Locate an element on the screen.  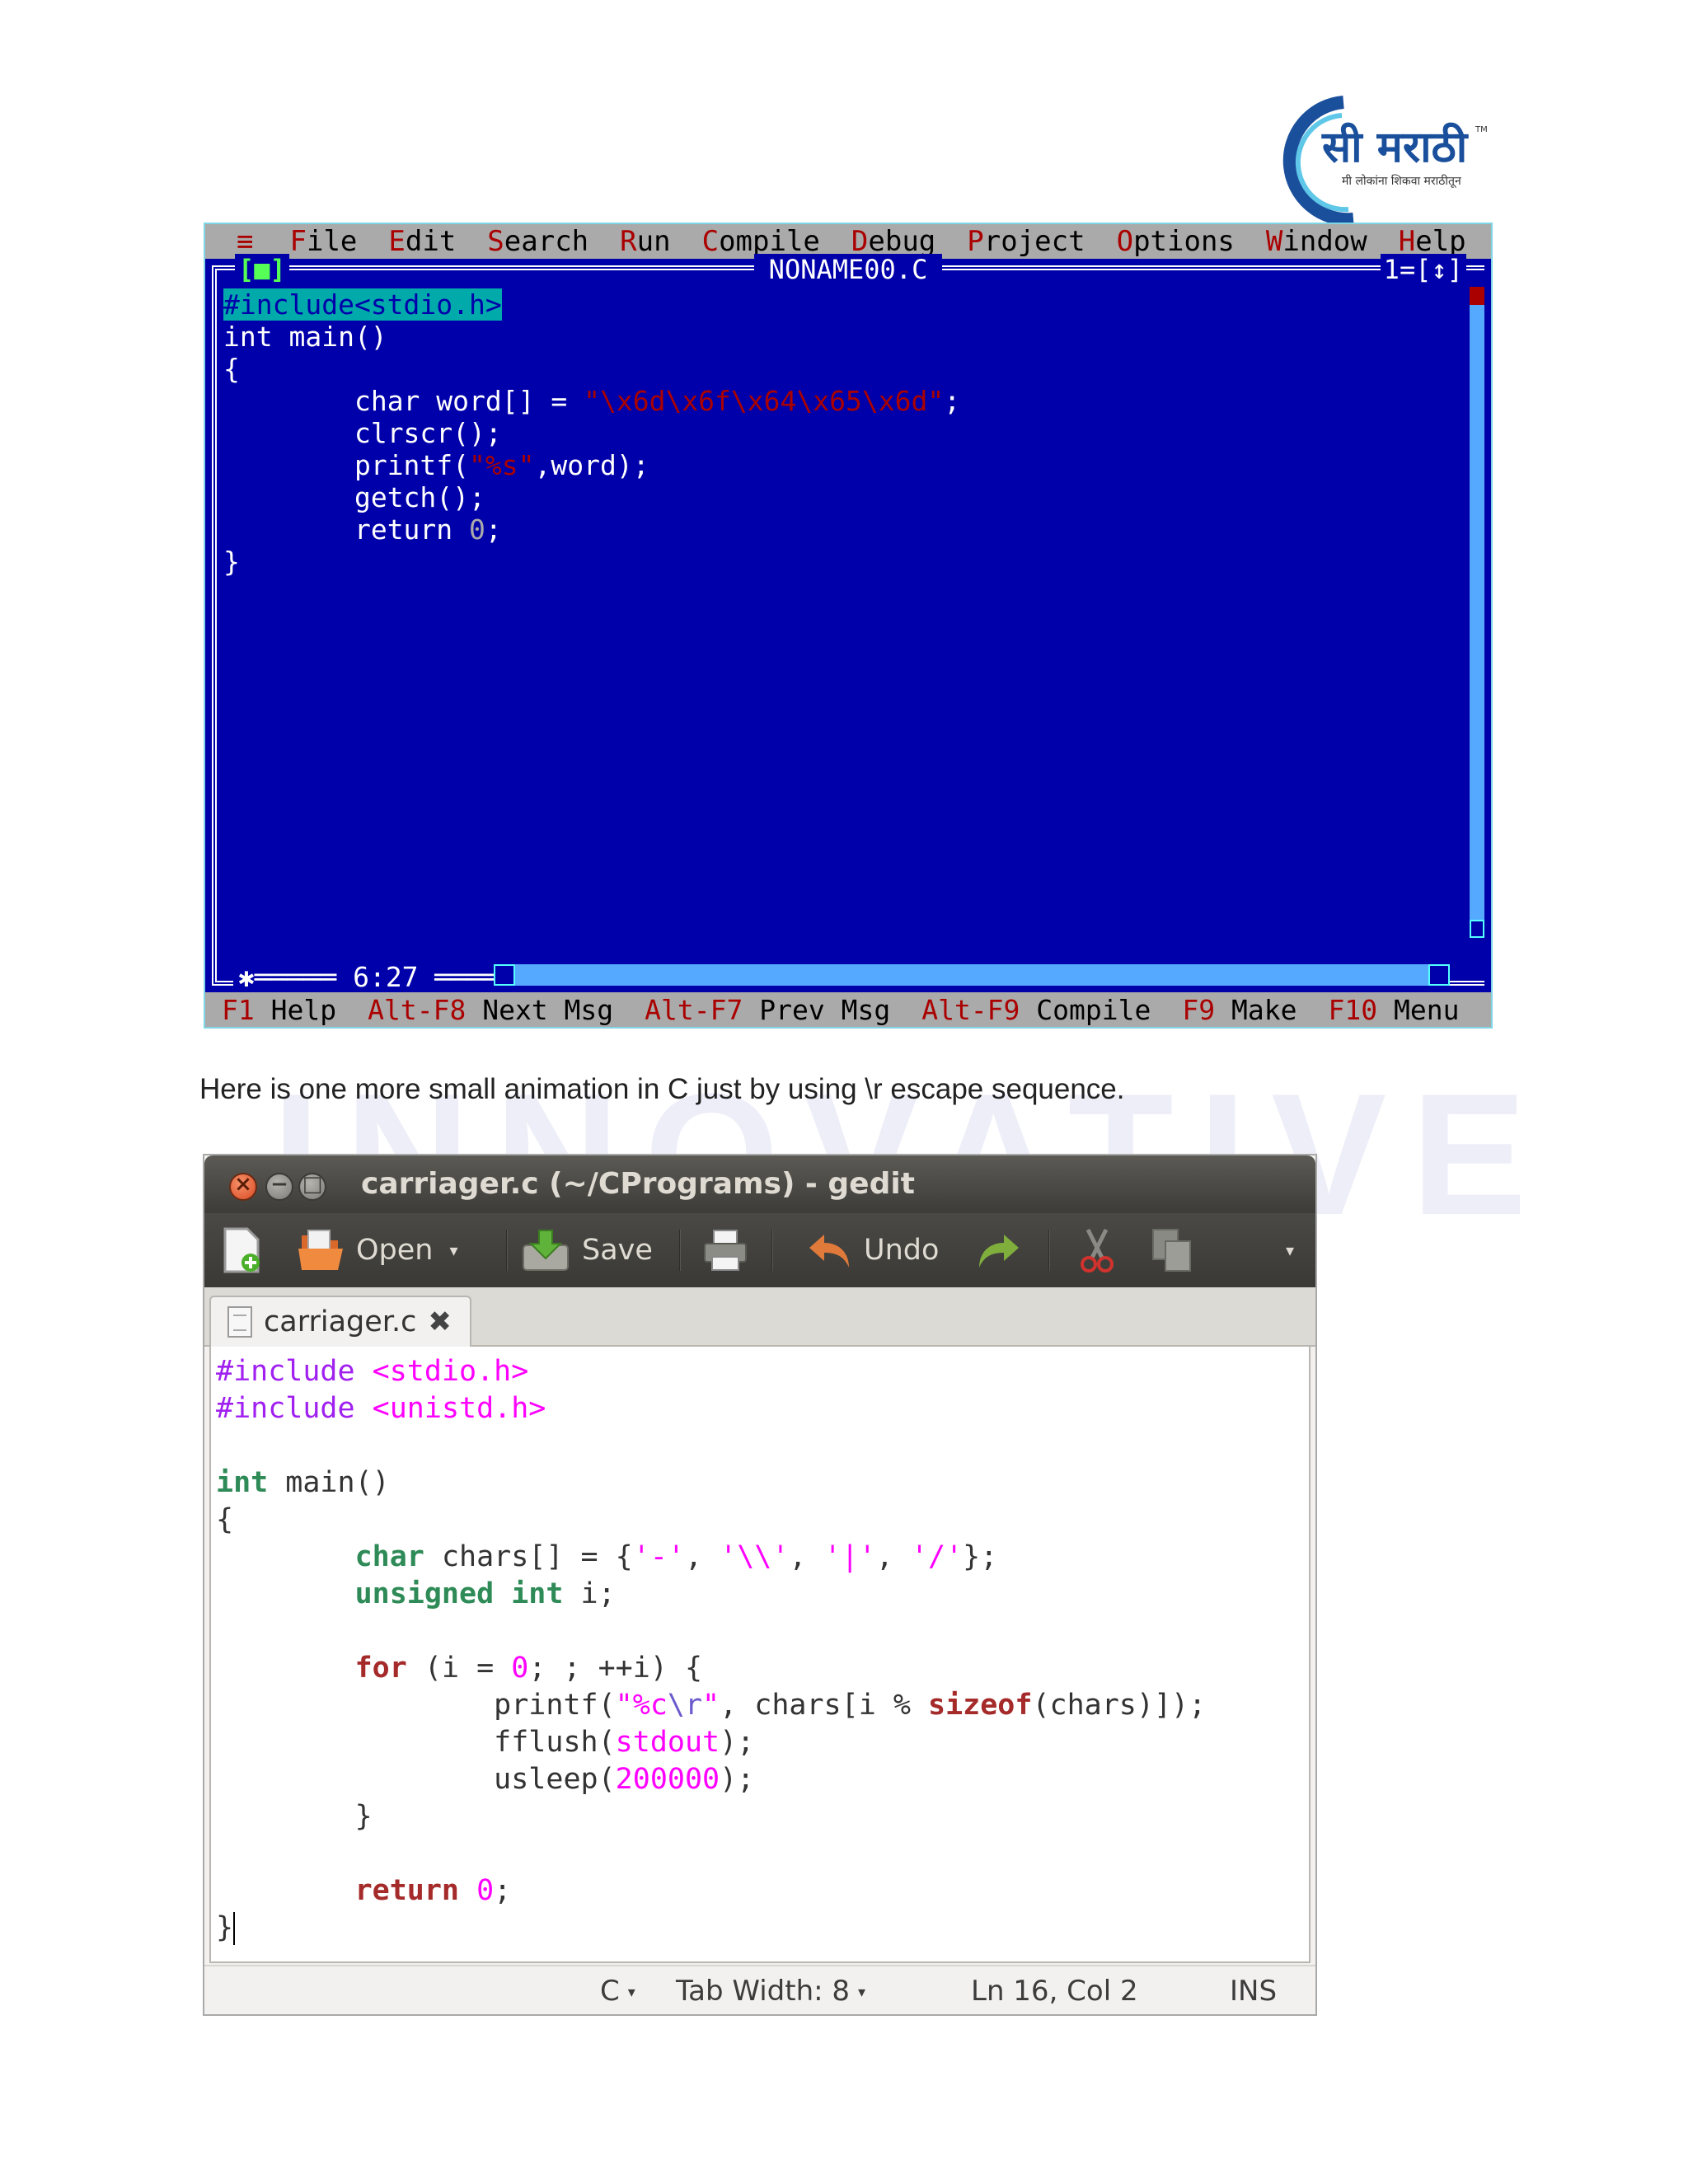
scroll-left-icon is located at coordinates (505, 975).